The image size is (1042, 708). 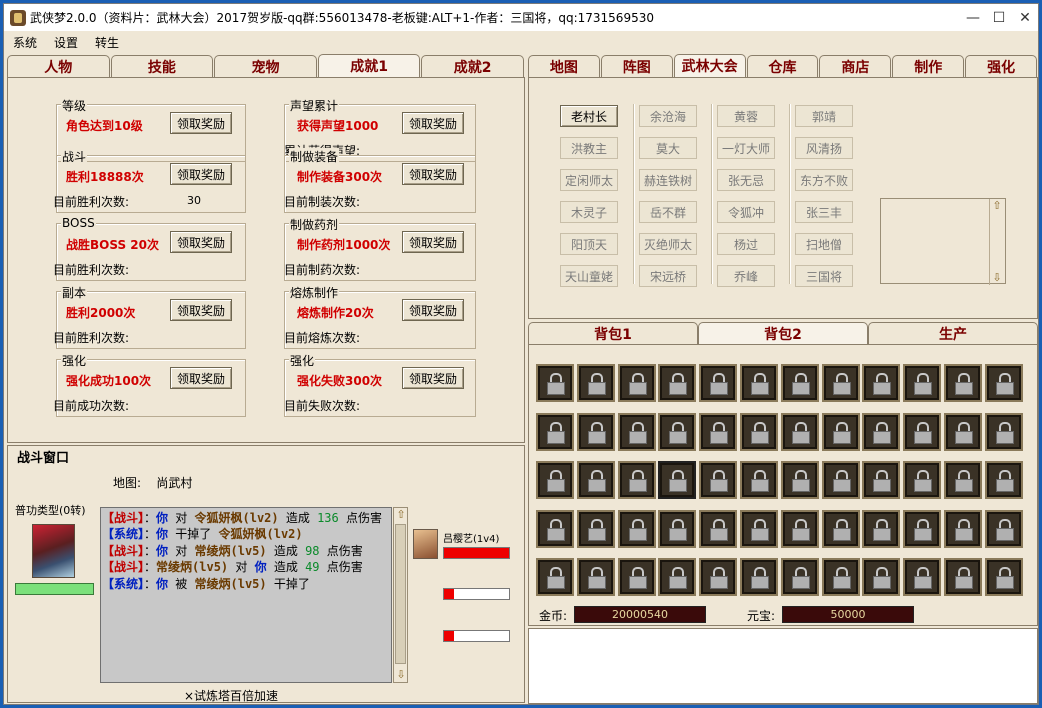 What do you see at coordinates (996, 242) in the screenshot?
I see `info-scrollbar: ⇧ ⇩` at bounding box center [996, 242].